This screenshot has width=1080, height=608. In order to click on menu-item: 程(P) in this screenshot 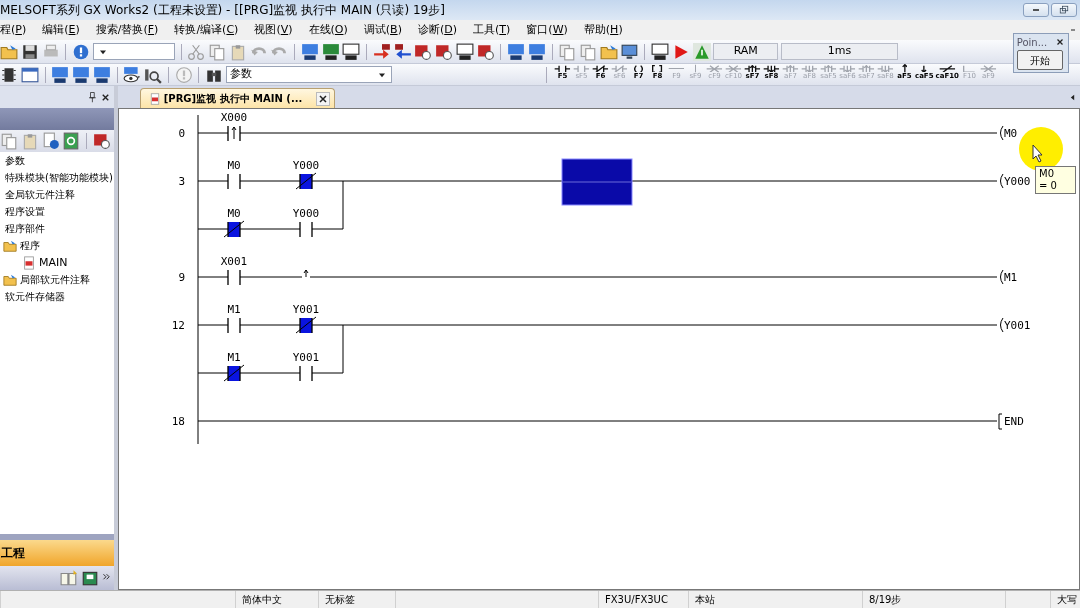, I will do `click(13, 30)`.